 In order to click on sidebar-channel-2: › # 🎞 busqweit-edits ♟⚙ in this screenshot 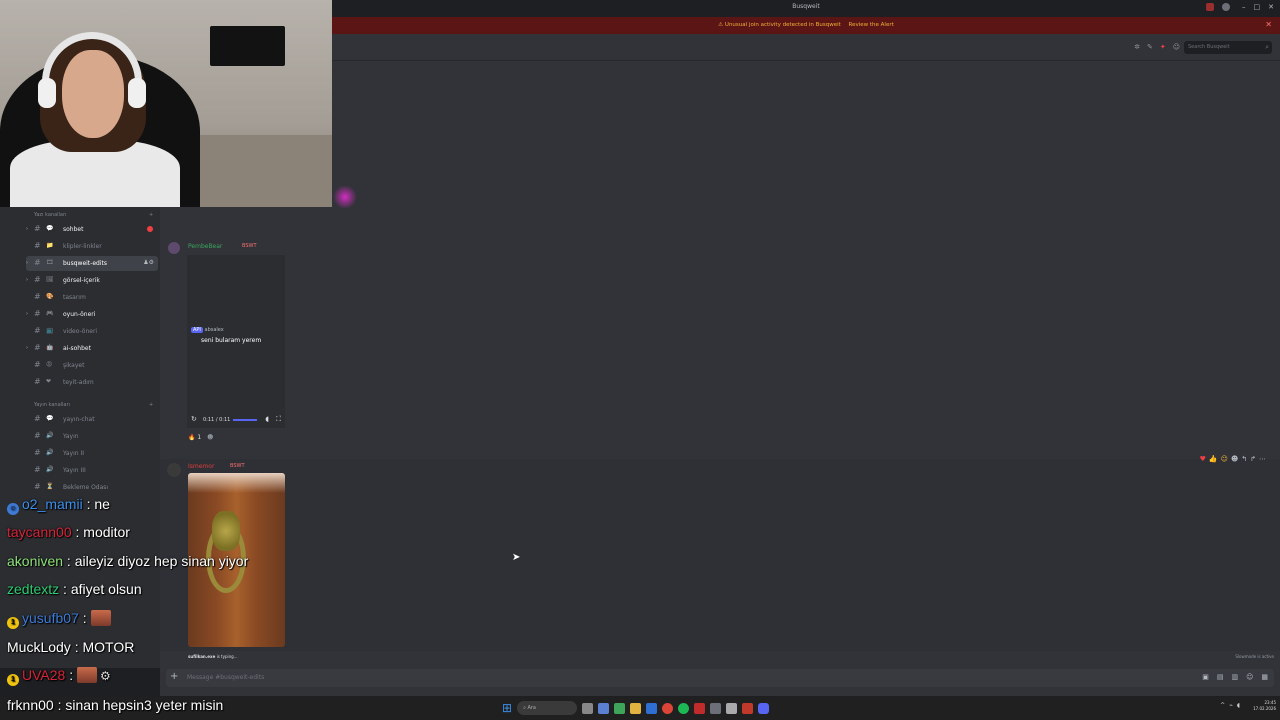, I will do `click(92, 263)`.